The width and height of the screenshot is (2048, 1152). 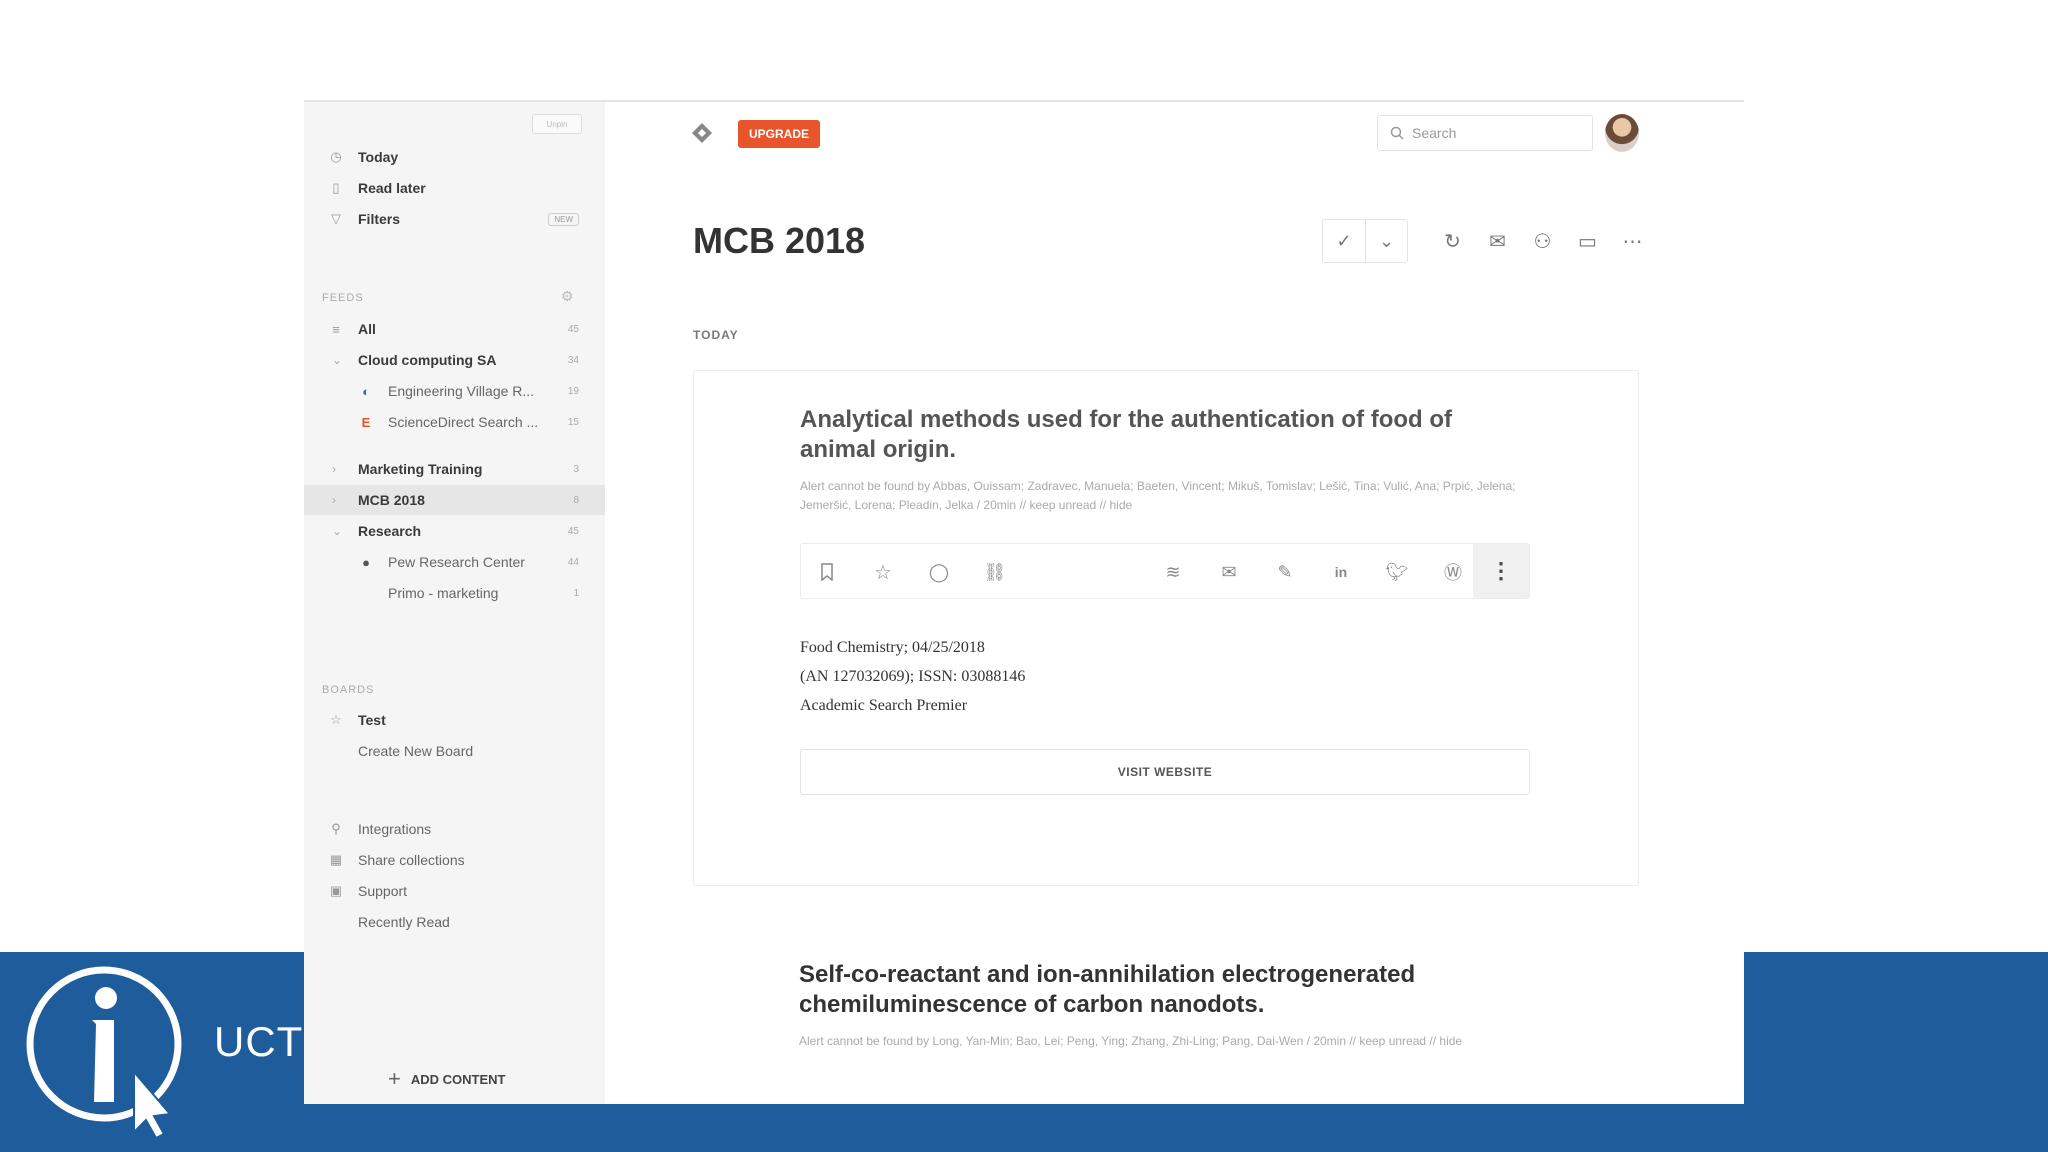 What do you see at coordinates (1344, 241) in the screenshot?
I see `mark-as-read-button: ✓` at bounding box center [1344, 241].